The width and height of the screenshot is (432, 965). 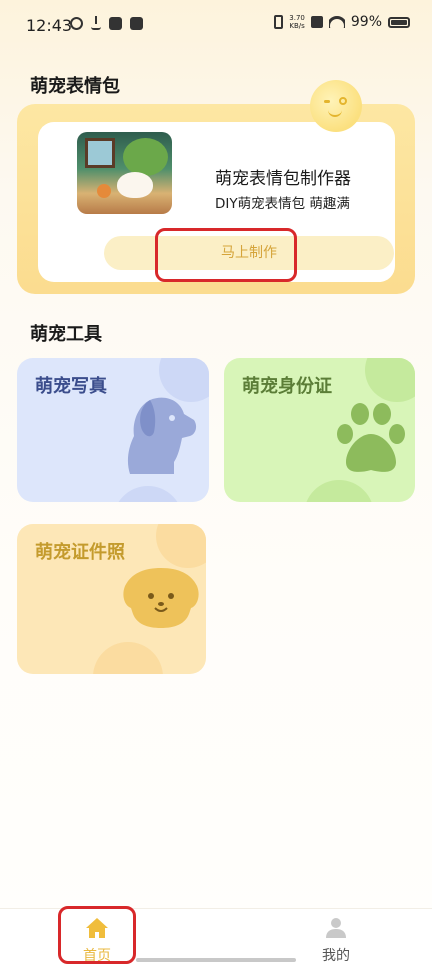 What do you see at coordinates (283, 179) in the screenshot?
I see `meme-maker-title: 萌宠表情包制作器` at bounding box center [283, 179].